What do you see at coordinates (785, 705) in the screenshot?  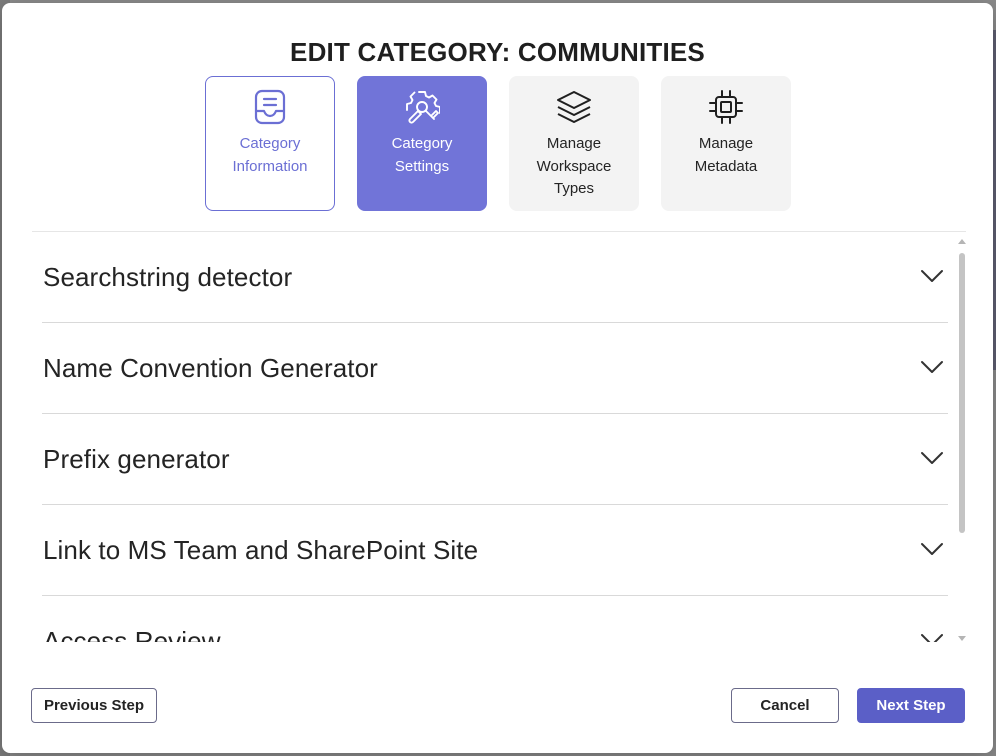 I see `cancel-button: Cancel` at bounding box center [785, 705].